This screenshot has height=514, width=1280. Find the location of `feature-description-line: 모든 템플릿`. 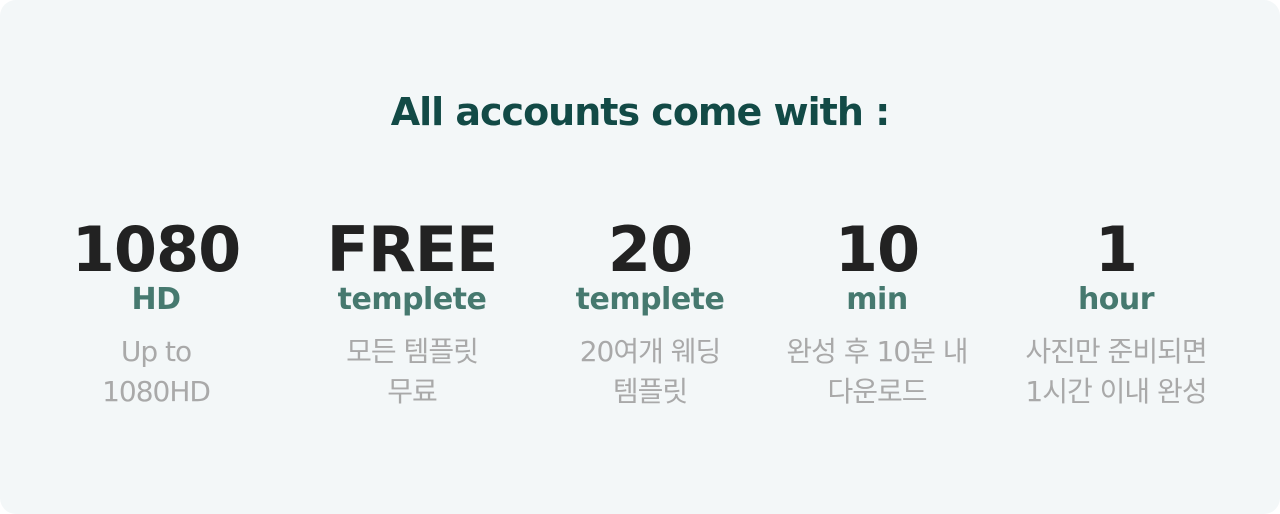

feature-description-line: 모든 템플릿 is located at coordinates (412, 351).